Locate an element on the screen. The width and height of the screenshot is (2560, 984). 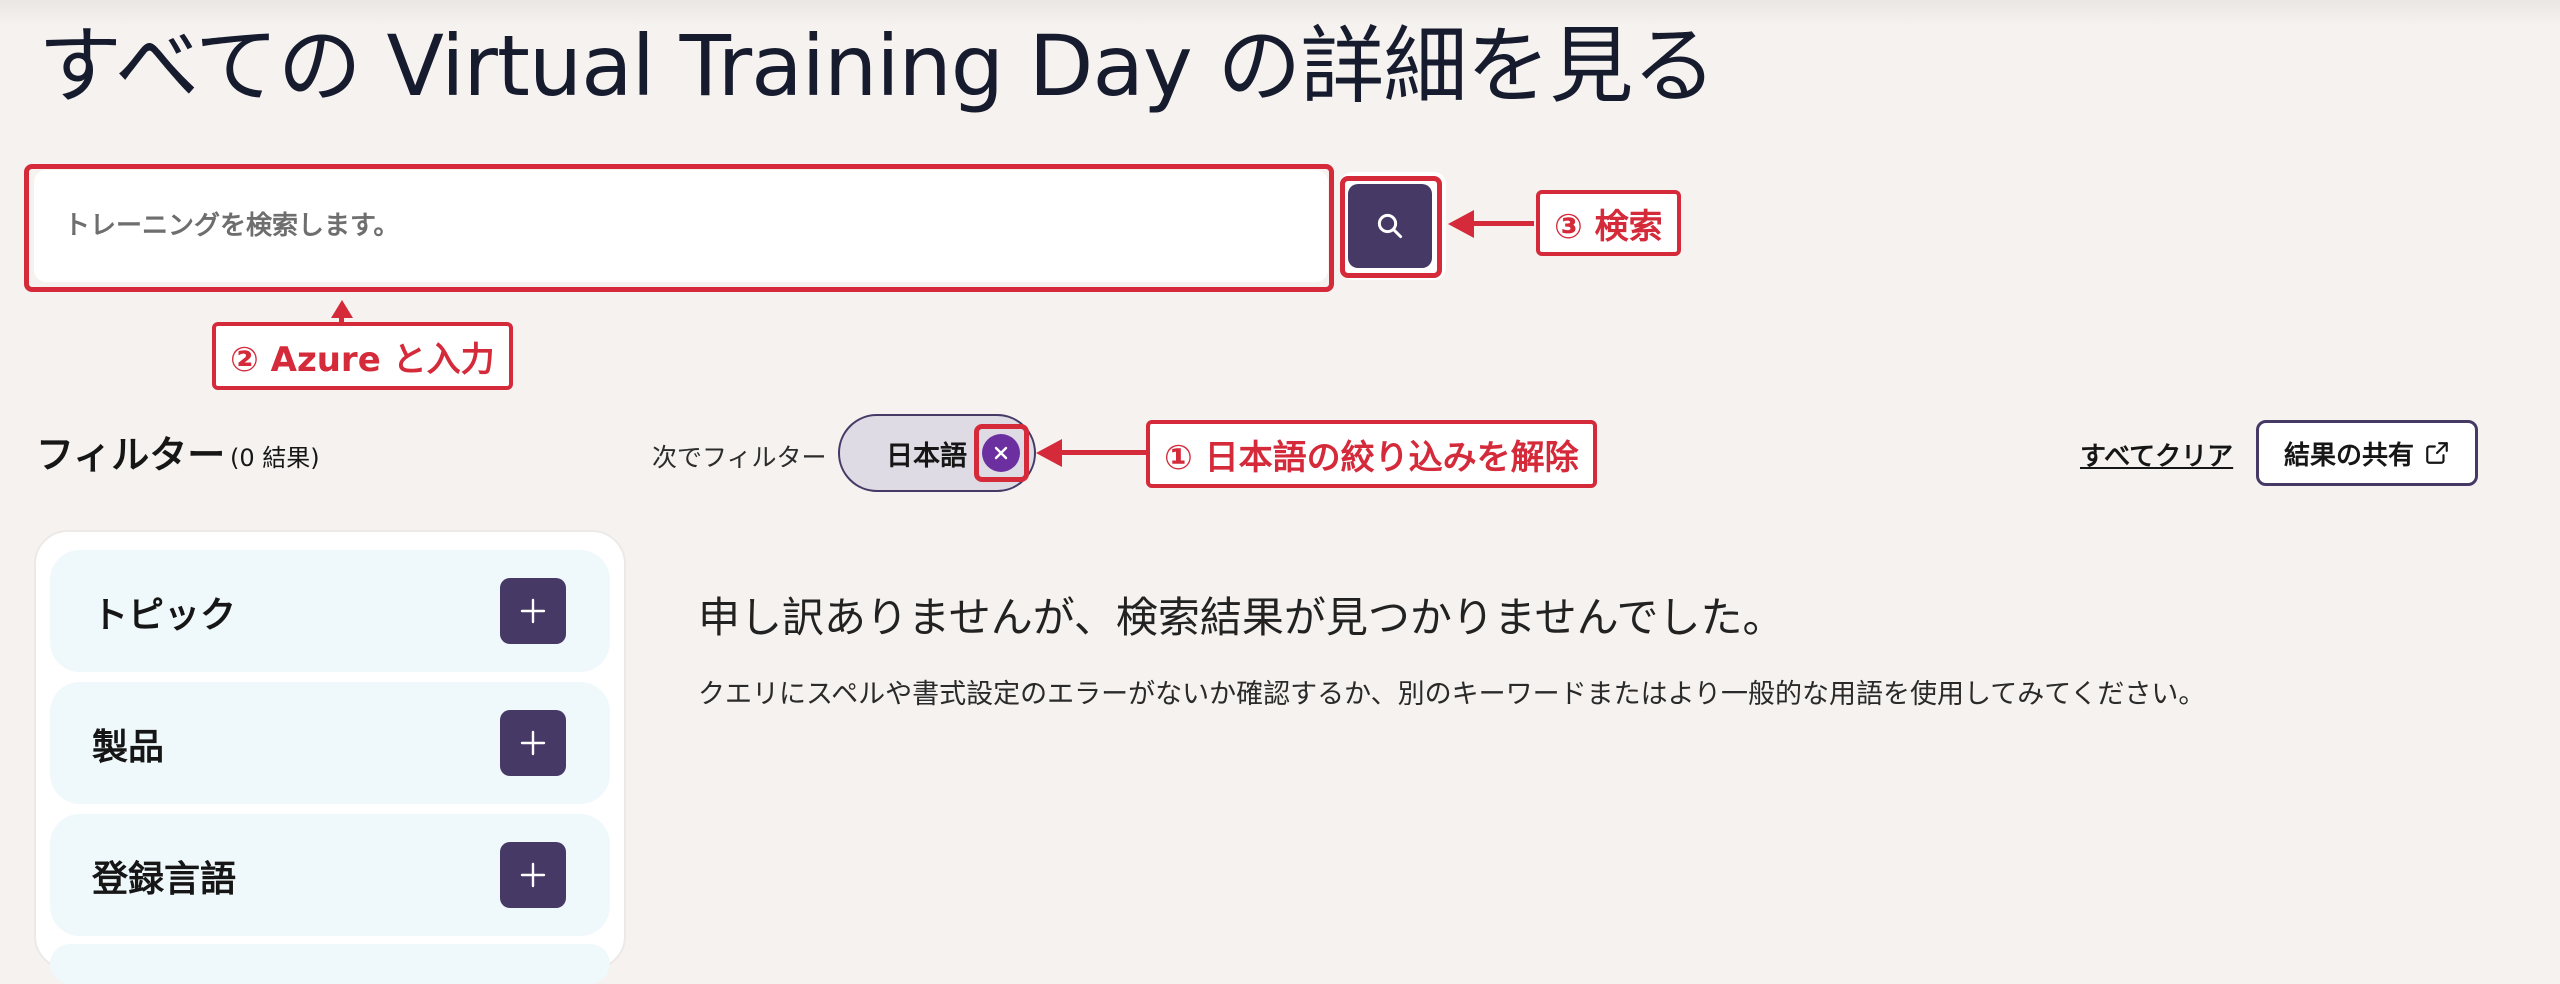
sidebar-item-product: 製品 is located at coordinates (330, 743).